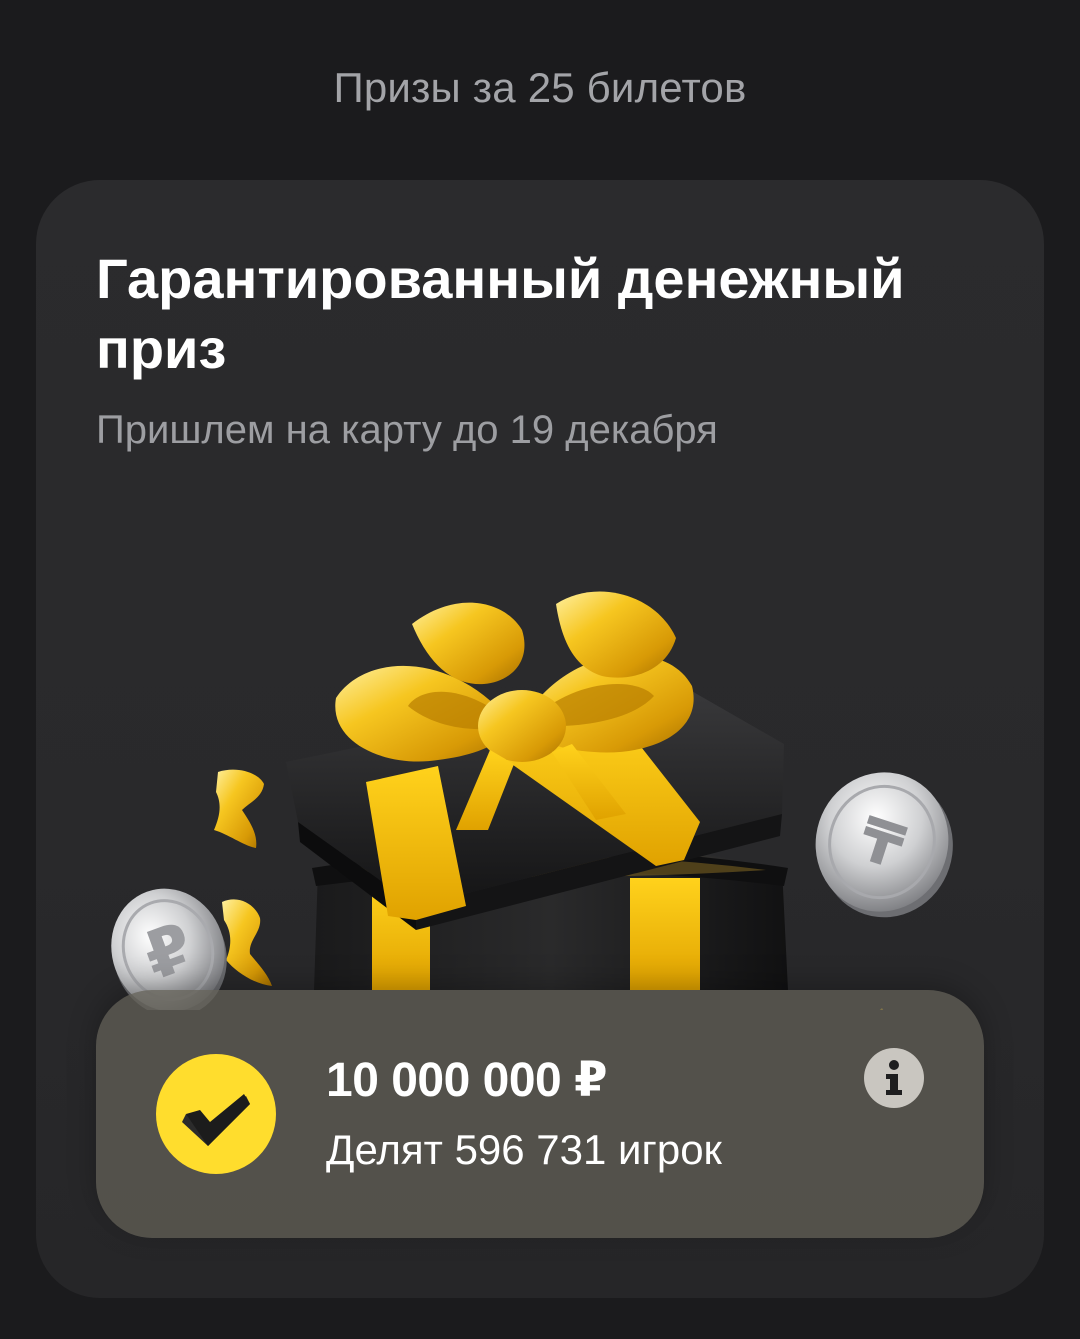 This screenshot has height=1339, width=1080. What do you see at coordinates (500, 313) in the screenshot?
I see `card-title: Гарантированный денежный приз` at bounding box center [500, 313].